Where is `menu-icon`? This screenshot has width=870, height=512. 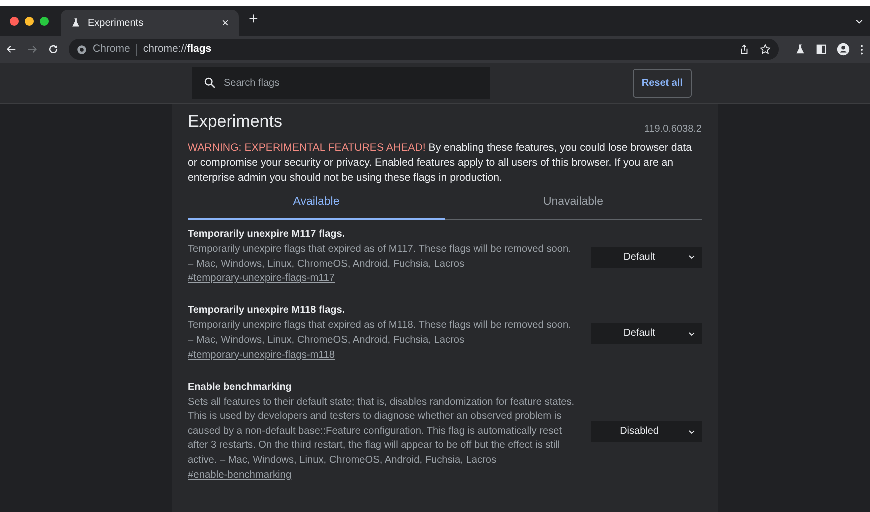
menu-icon is located at coordinates (862, 50).